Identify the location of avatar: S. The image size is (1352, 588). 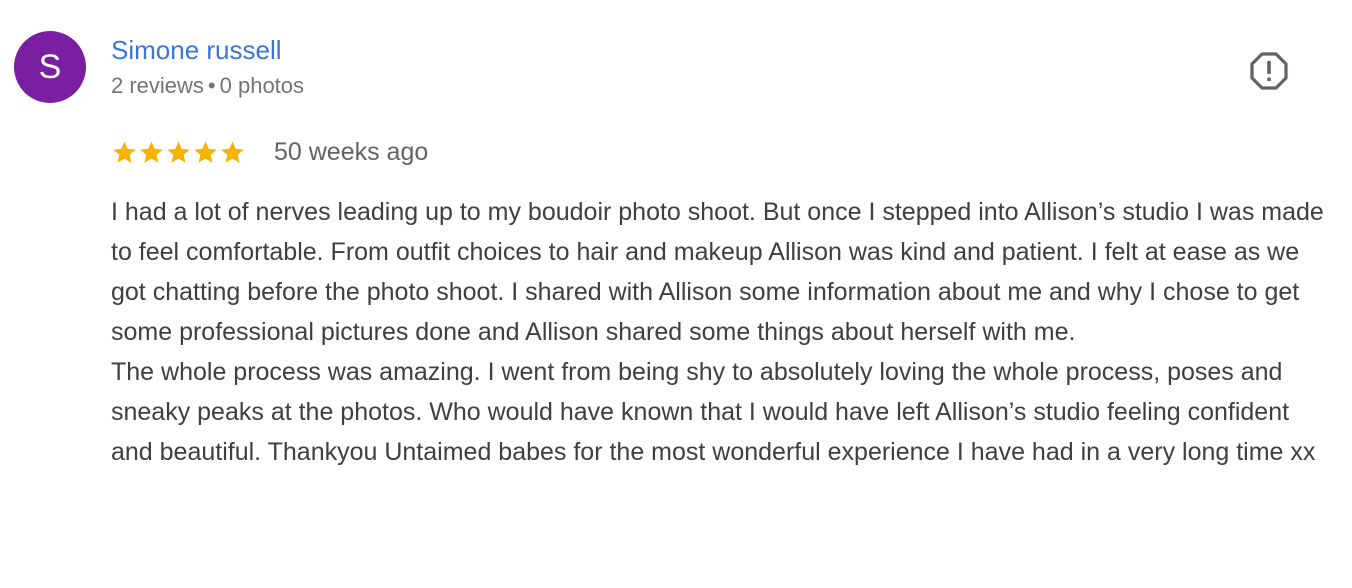
(50, 67).